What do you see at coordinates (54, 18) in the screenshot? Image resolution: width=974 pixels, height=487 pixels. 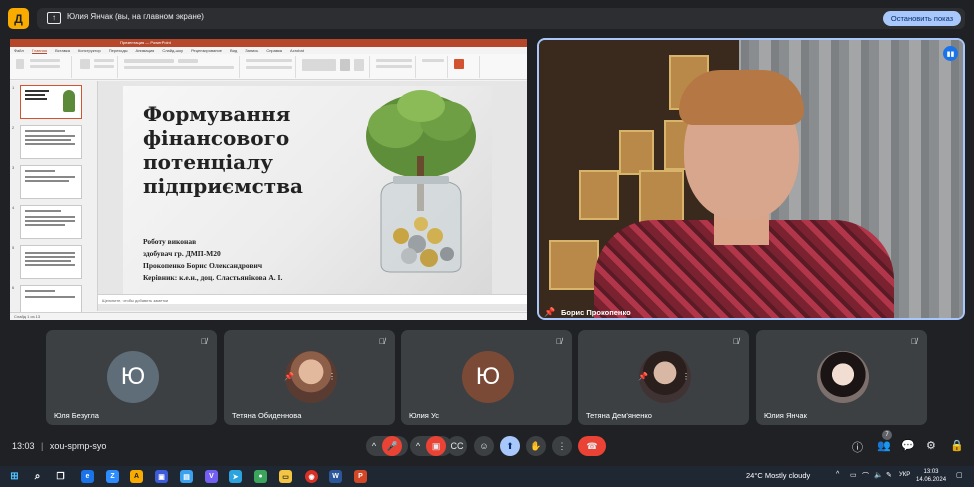 I see `present-screen-icon: ↑` at bounding box center [54, 18].